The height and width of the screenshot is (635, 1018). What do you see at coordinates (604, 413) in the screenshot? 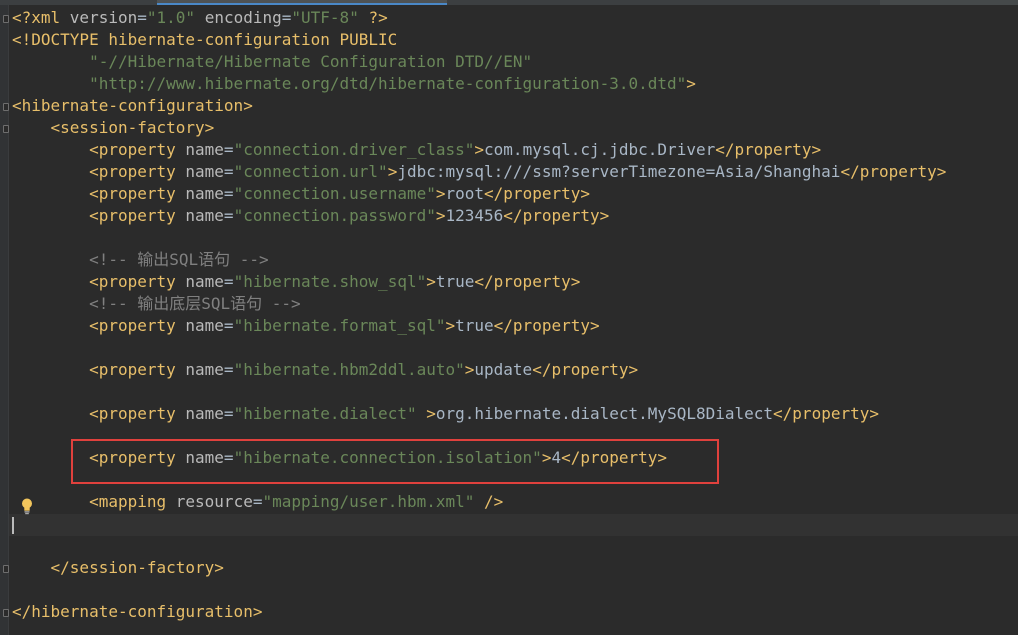
I see `xml-text: org.hibernate.dialect.MySQL8Dialect` at bounding box center [604, 413].